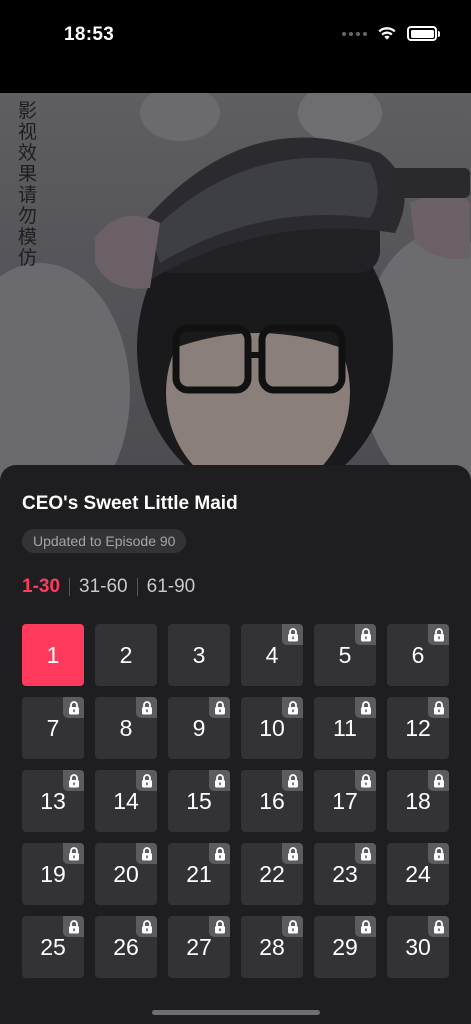 Image resolution: width=471 pixels, height=1024 pixels. What do you see at coordinates (103, 587) in the screenshot?
I see `tab-range-2: 31-60` at bounding box center [103, 587].